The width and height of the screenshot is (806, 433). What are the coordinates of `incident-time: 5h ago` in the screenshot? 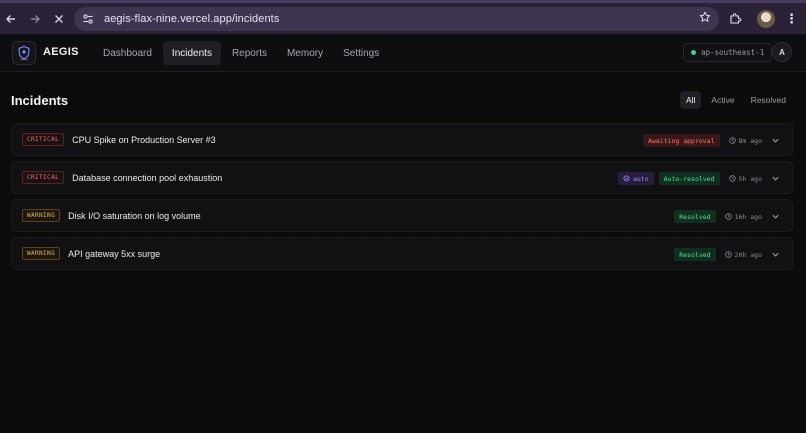 It's located at (745, 178).